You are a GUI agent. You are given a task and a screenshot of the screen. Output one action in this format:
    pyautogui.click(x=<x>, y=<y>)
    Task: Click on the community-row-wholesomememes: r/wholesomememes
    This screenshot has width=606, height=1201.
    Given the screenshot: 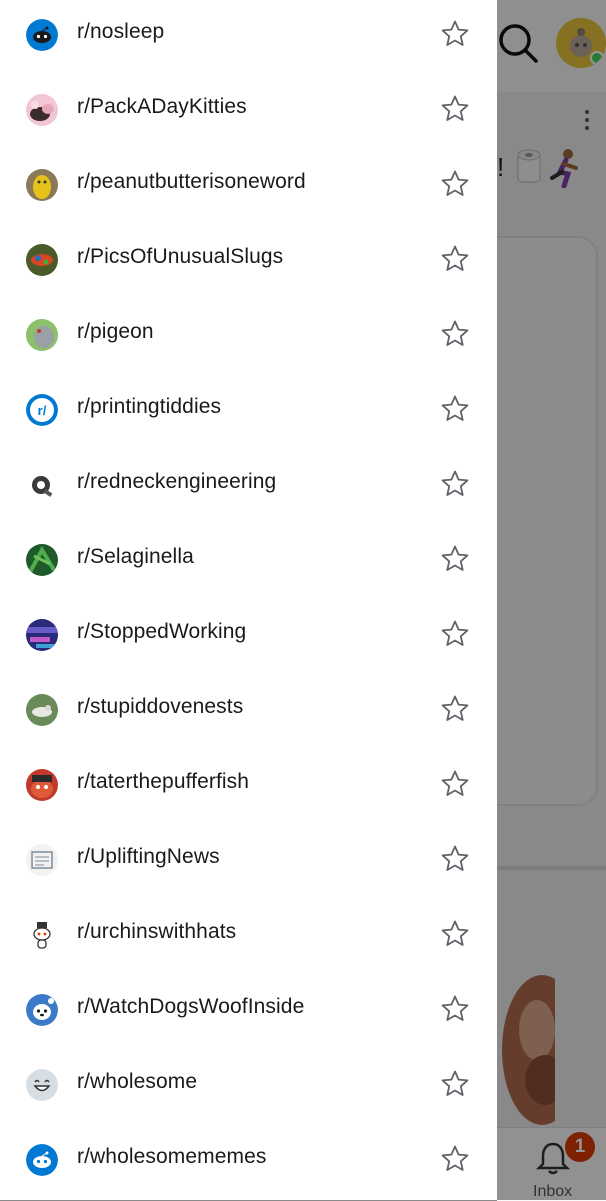 What is the action you would take?
    pyautogui.click(x=248, y=1162)
    